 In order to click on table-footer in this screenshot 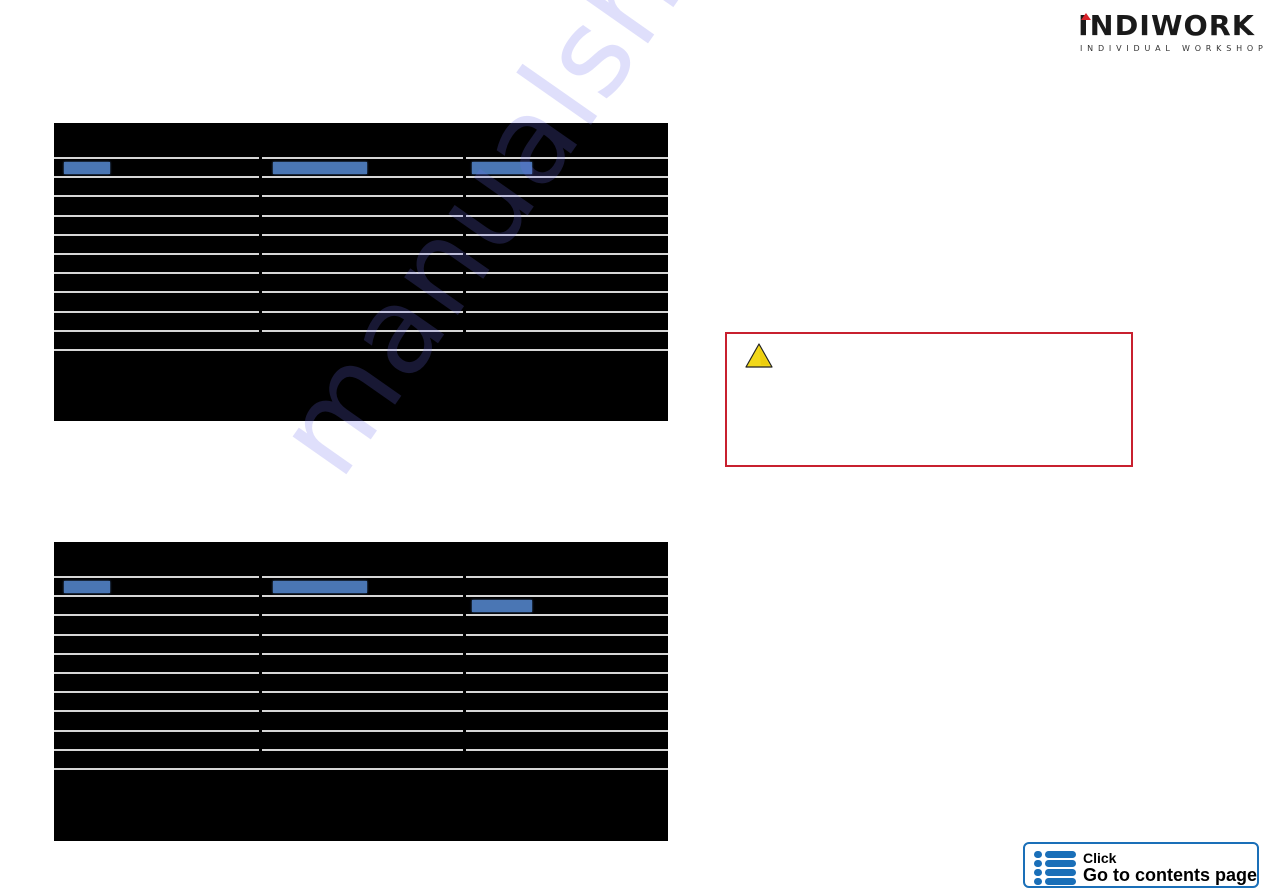, I will do `click(361, 805)`.